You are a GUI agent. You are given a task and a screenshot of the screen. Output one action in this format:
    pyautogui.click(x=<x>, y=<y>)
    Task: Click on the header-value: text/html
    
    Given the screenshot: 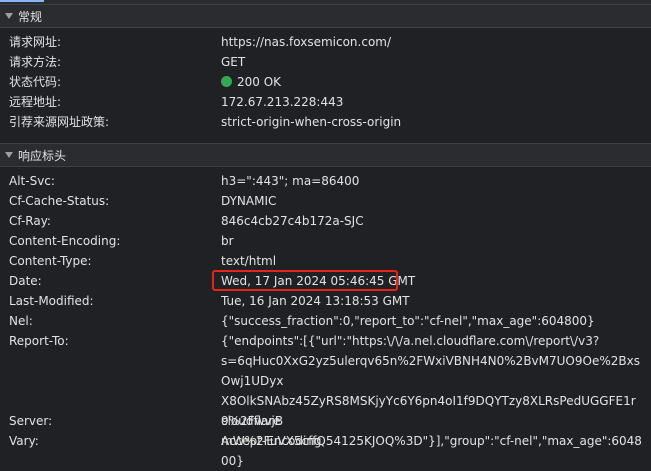 What is the action you would take?
    pyautogui.click(x=248, y=261)
    